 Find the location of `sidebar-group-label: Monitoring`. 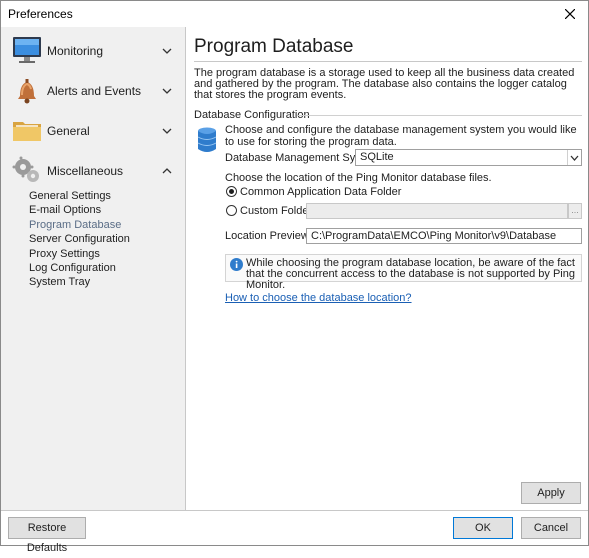

sidebar-group-label: Monitoring is located at coordinates (75, 51).